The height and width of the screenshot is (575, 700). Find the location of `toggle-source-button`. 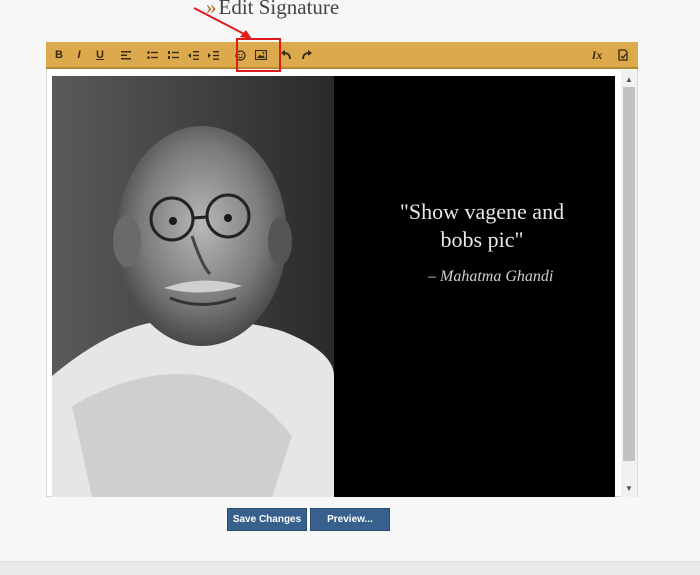

toggle-source-button is located at coordinates (622, 55).